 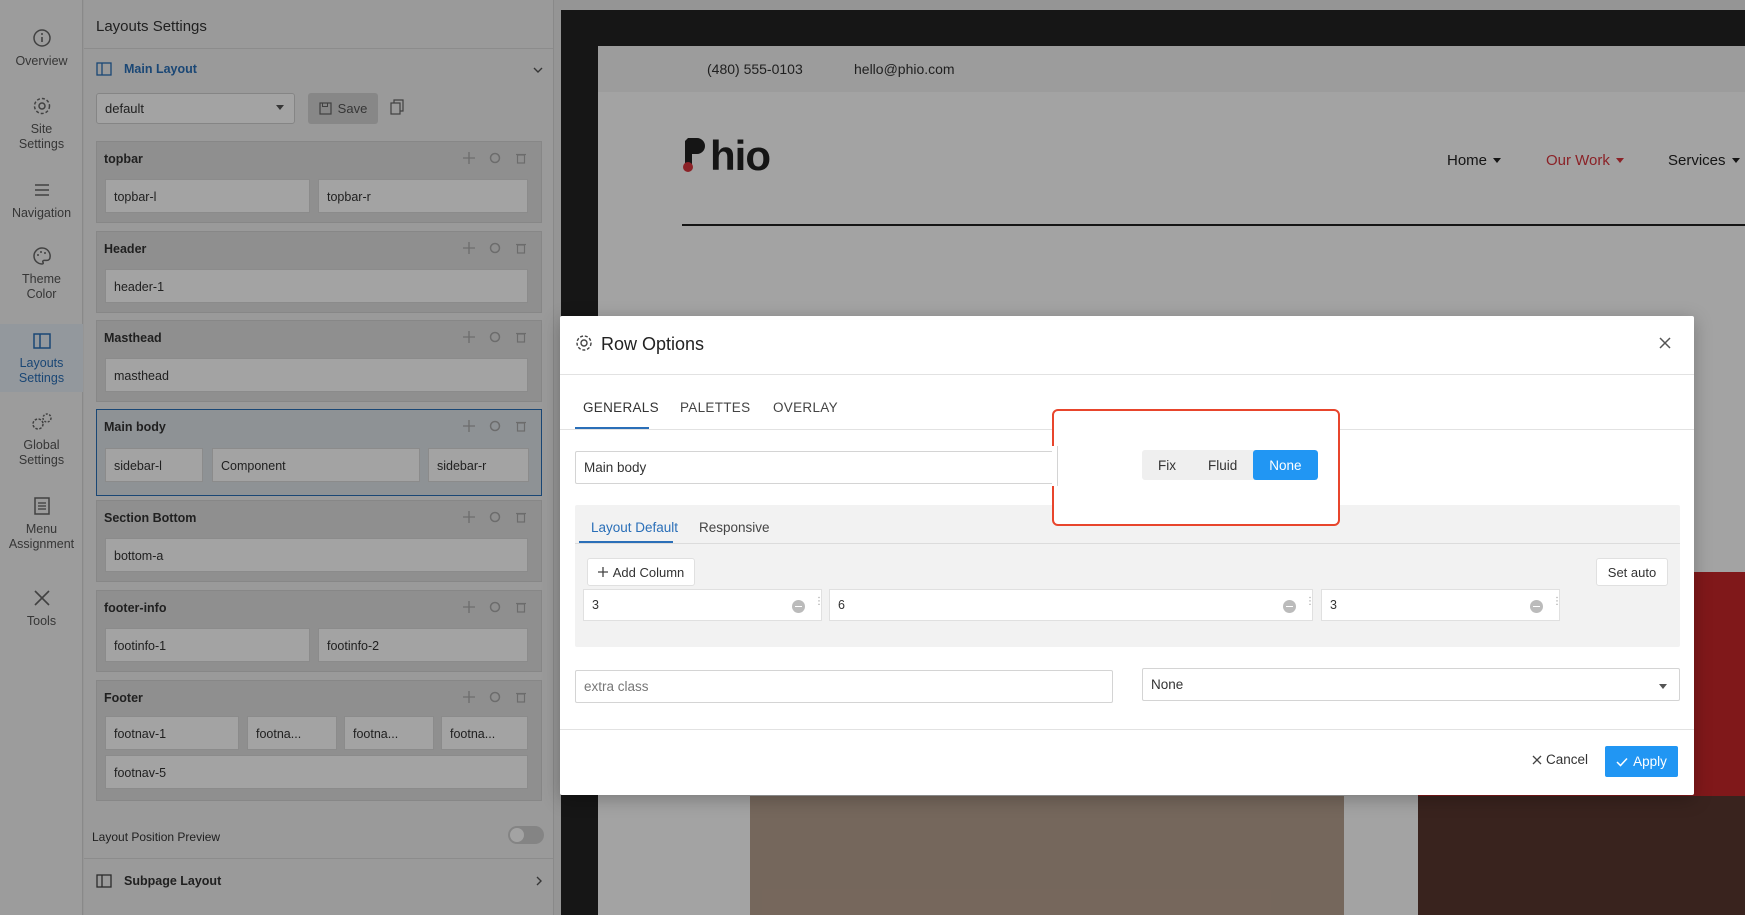 What do you see at coordinates (634, 527) in the screenshot?
I see `subtab-layout-default: Layout Default` at bounding box center [634, 527].